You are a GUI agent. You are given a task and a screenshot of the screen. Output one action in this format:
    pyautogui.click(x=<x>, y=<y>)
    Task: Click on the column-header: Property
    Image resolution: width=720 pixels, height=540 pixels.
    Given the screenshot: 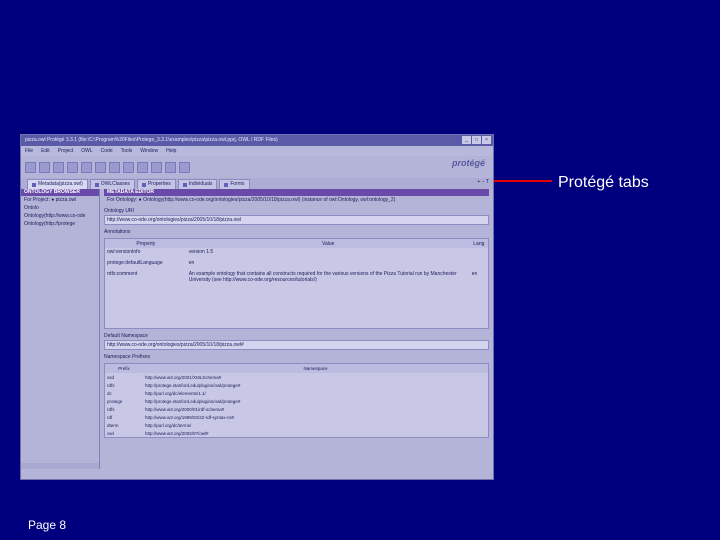 What is the action you would take?
    pyautogui.click(x=146, y=243)
    